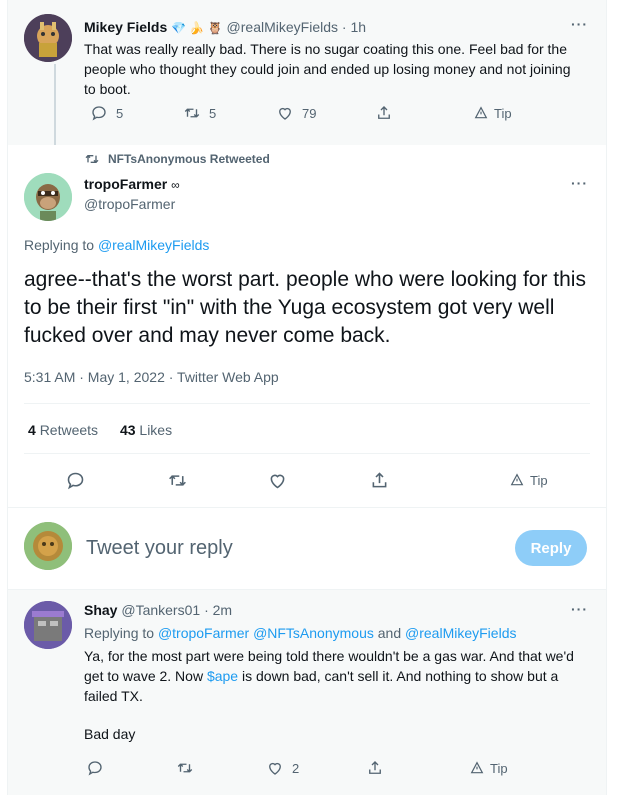 The height and width of the screenshot is (795, 625). I want to click on tweet-time: · 2m, so click(218, 610).